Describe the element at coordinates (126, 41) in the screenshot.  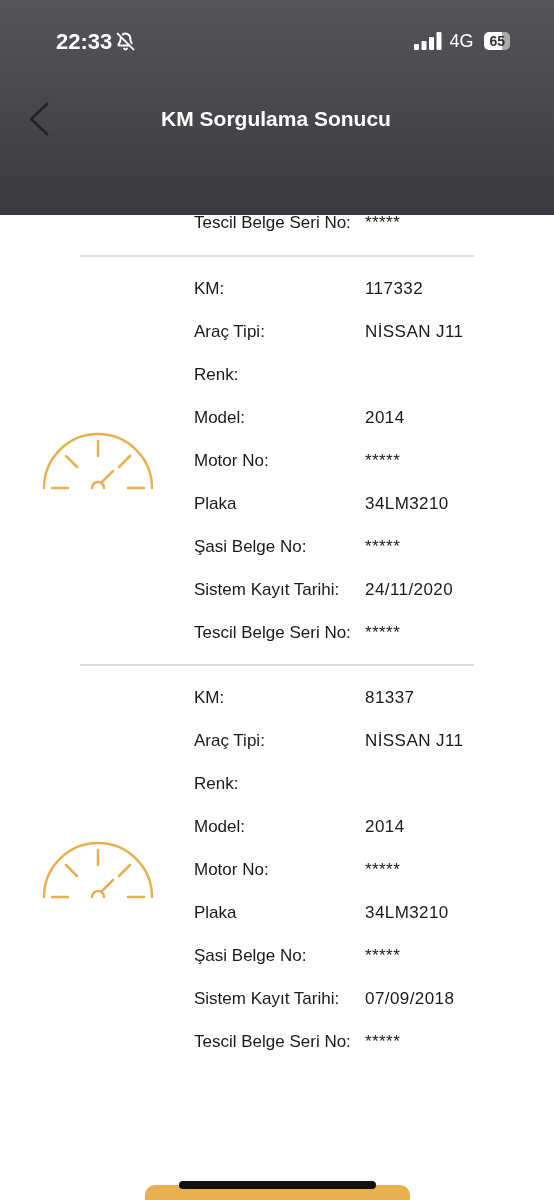
I see `mute-icon` at that location.